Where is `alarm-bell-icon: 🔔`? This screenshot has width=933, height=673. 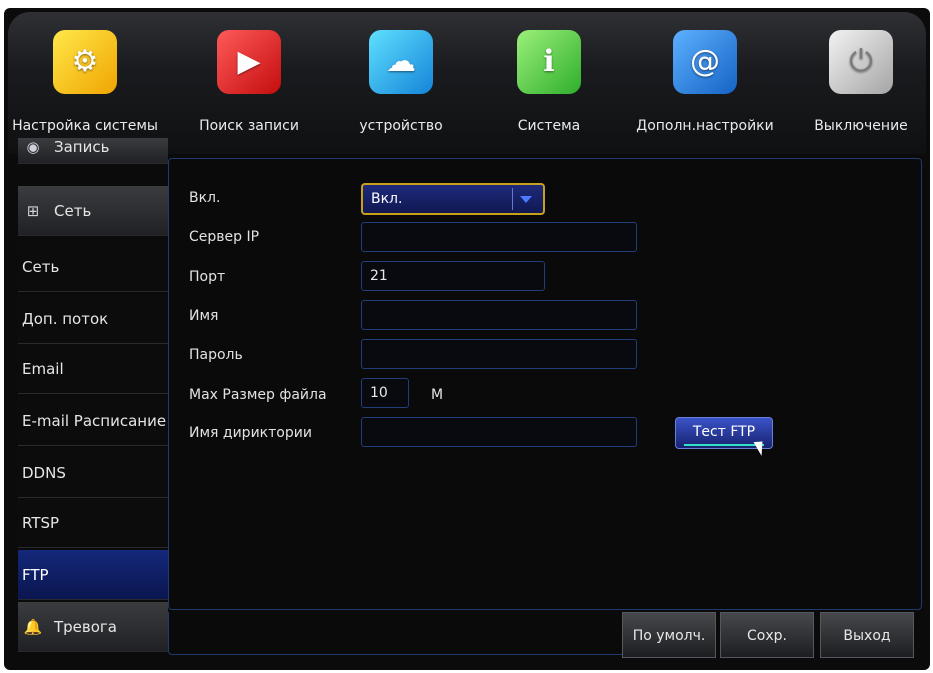
alarm-bell-icon: 🔔 is located at coordinates (33, 627).